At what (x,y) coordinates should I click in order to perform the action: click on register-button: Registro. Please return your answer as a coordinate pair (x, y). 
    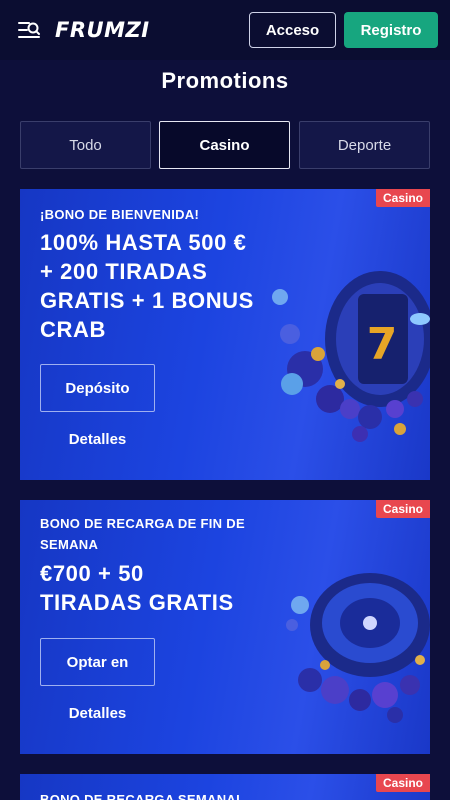
    Looking at the image, I should click on (391, 30).